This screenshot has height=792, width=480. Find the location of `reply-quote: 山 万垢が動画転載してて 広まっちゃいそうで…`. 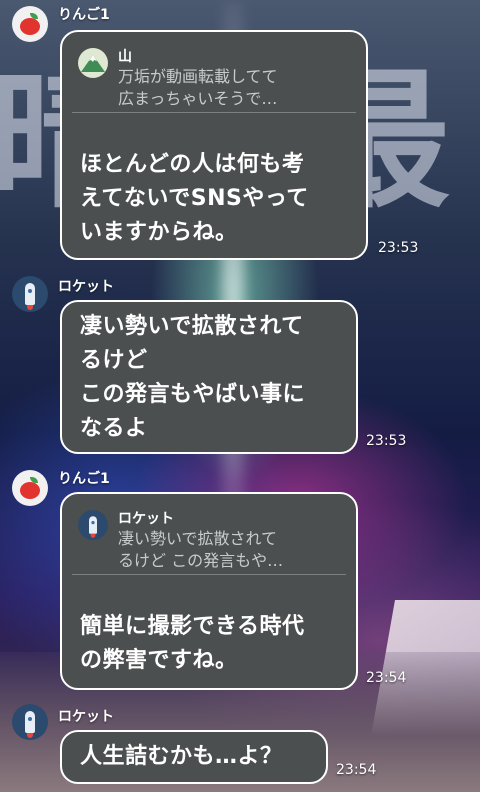

reply-quote: 山 万垢が動画転載してて 広まっちゃいそうで… is located at coordinates (214, 72).